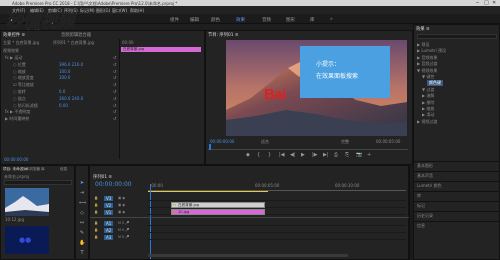 Image resolution: width=500 pixels, height=260 pixels. What do you see at coordinates (210, 147) in the screenshot?
I see `program-playhead` at bounding box center [210, 147].